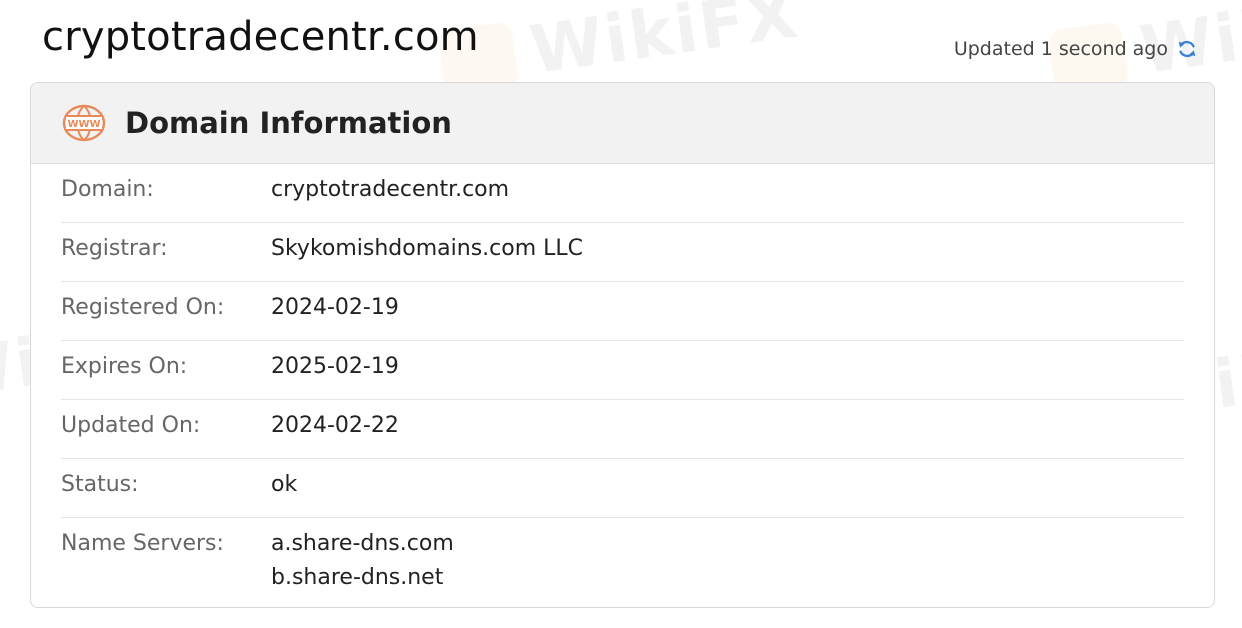 The image size is (1242, 628). I want to click on card-header: WWW Domain Information, so click(622, 123).